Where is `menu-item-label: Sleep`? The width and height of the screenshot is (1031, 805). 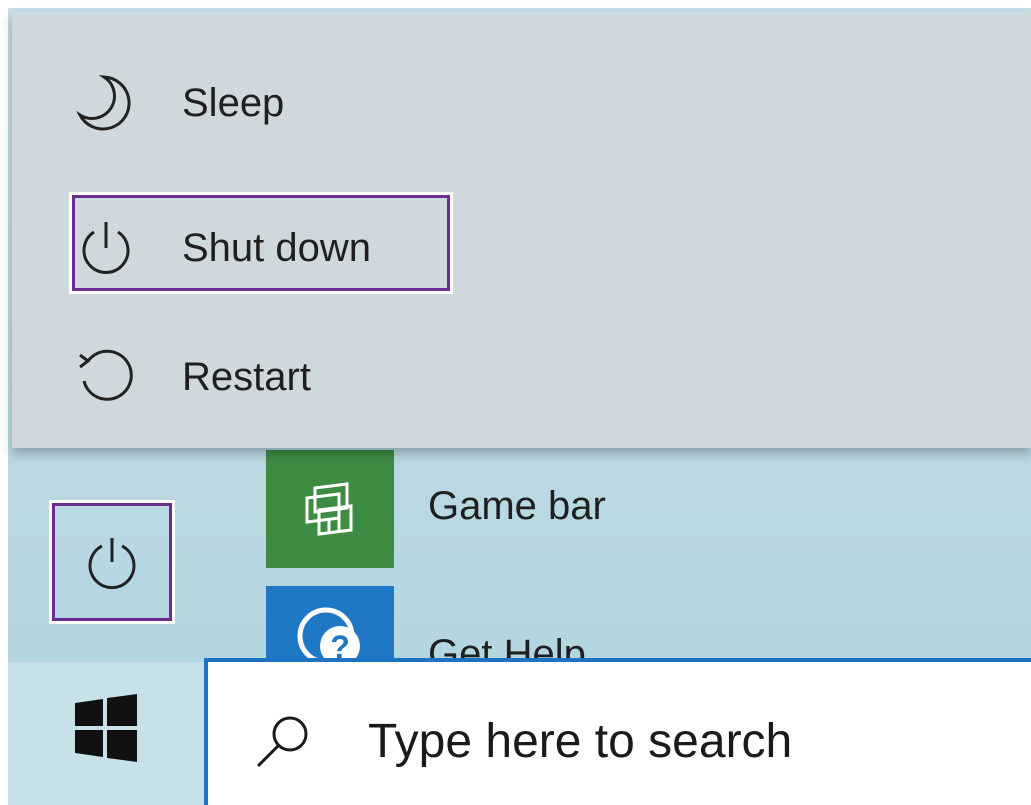 menu-item-label: Sleep is located at coordinates (233, 102).